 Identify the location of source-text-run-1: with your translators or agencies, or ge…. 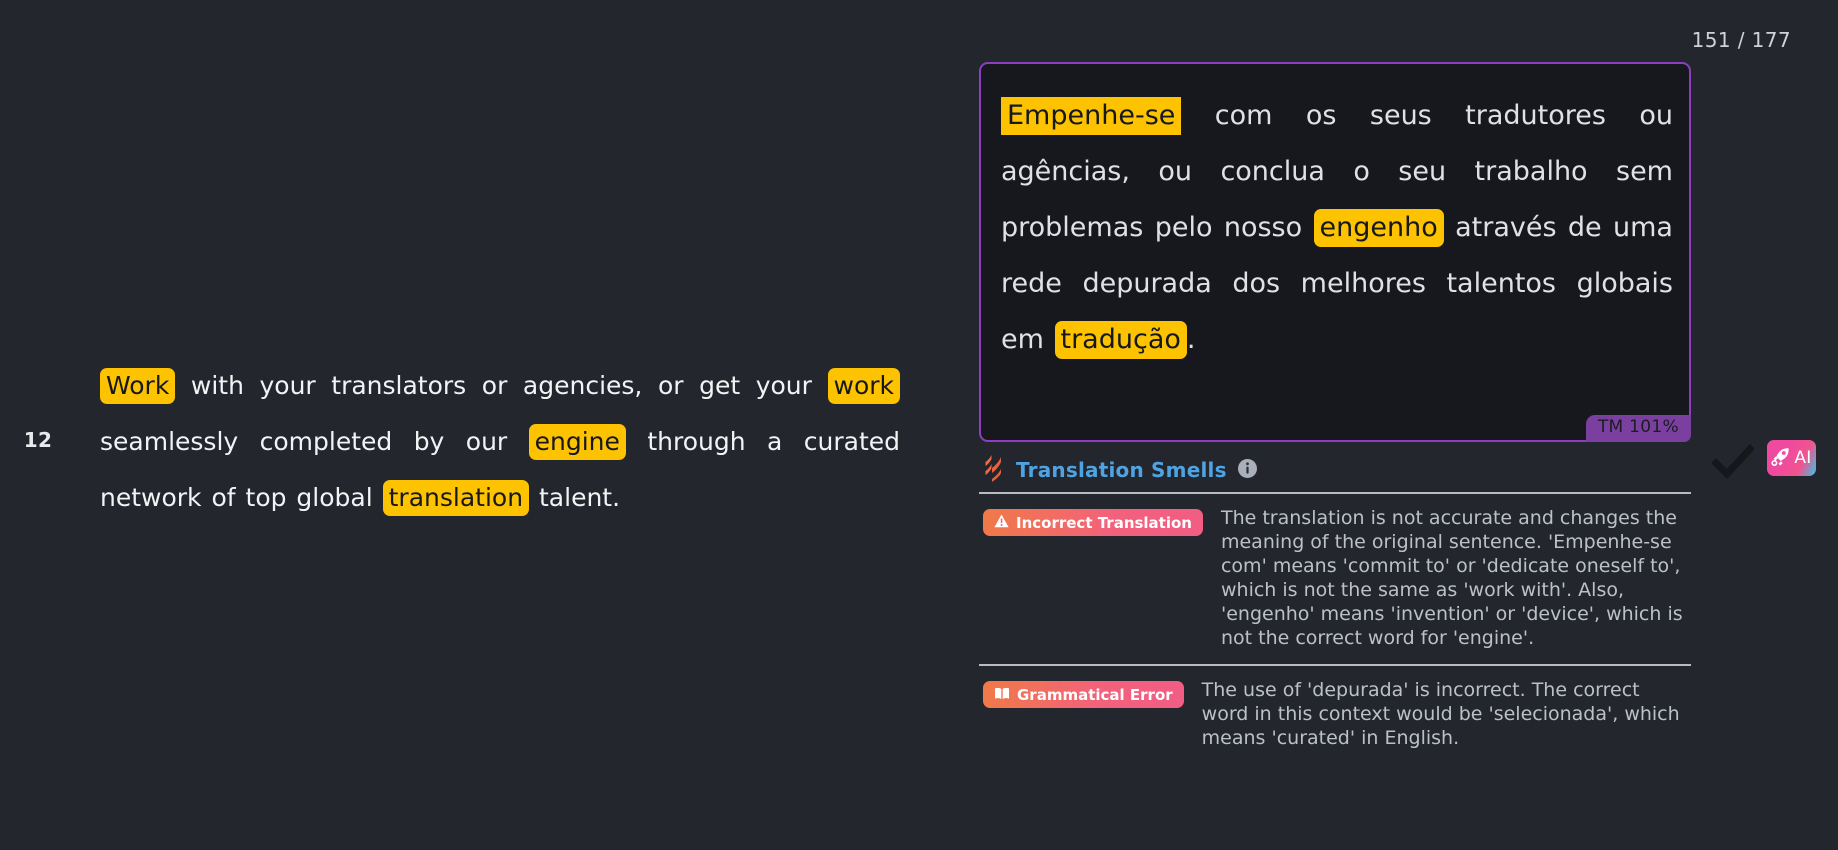
(501, 385).